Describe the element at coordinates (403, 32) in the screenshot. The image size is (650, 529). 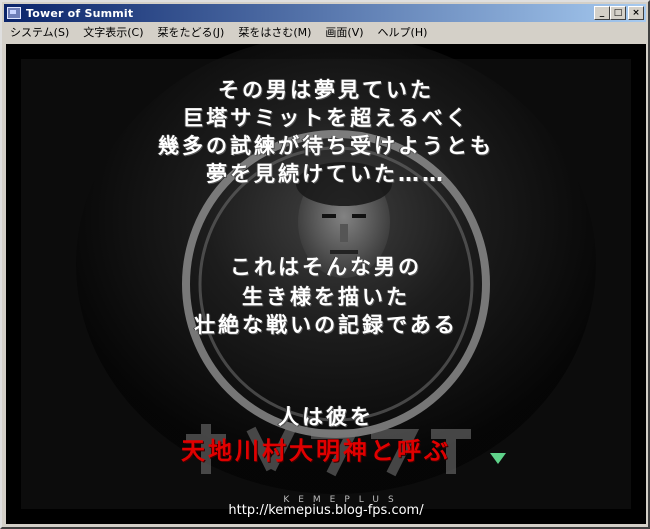
I see `menu-help: ヘルプ(H)` at that location.